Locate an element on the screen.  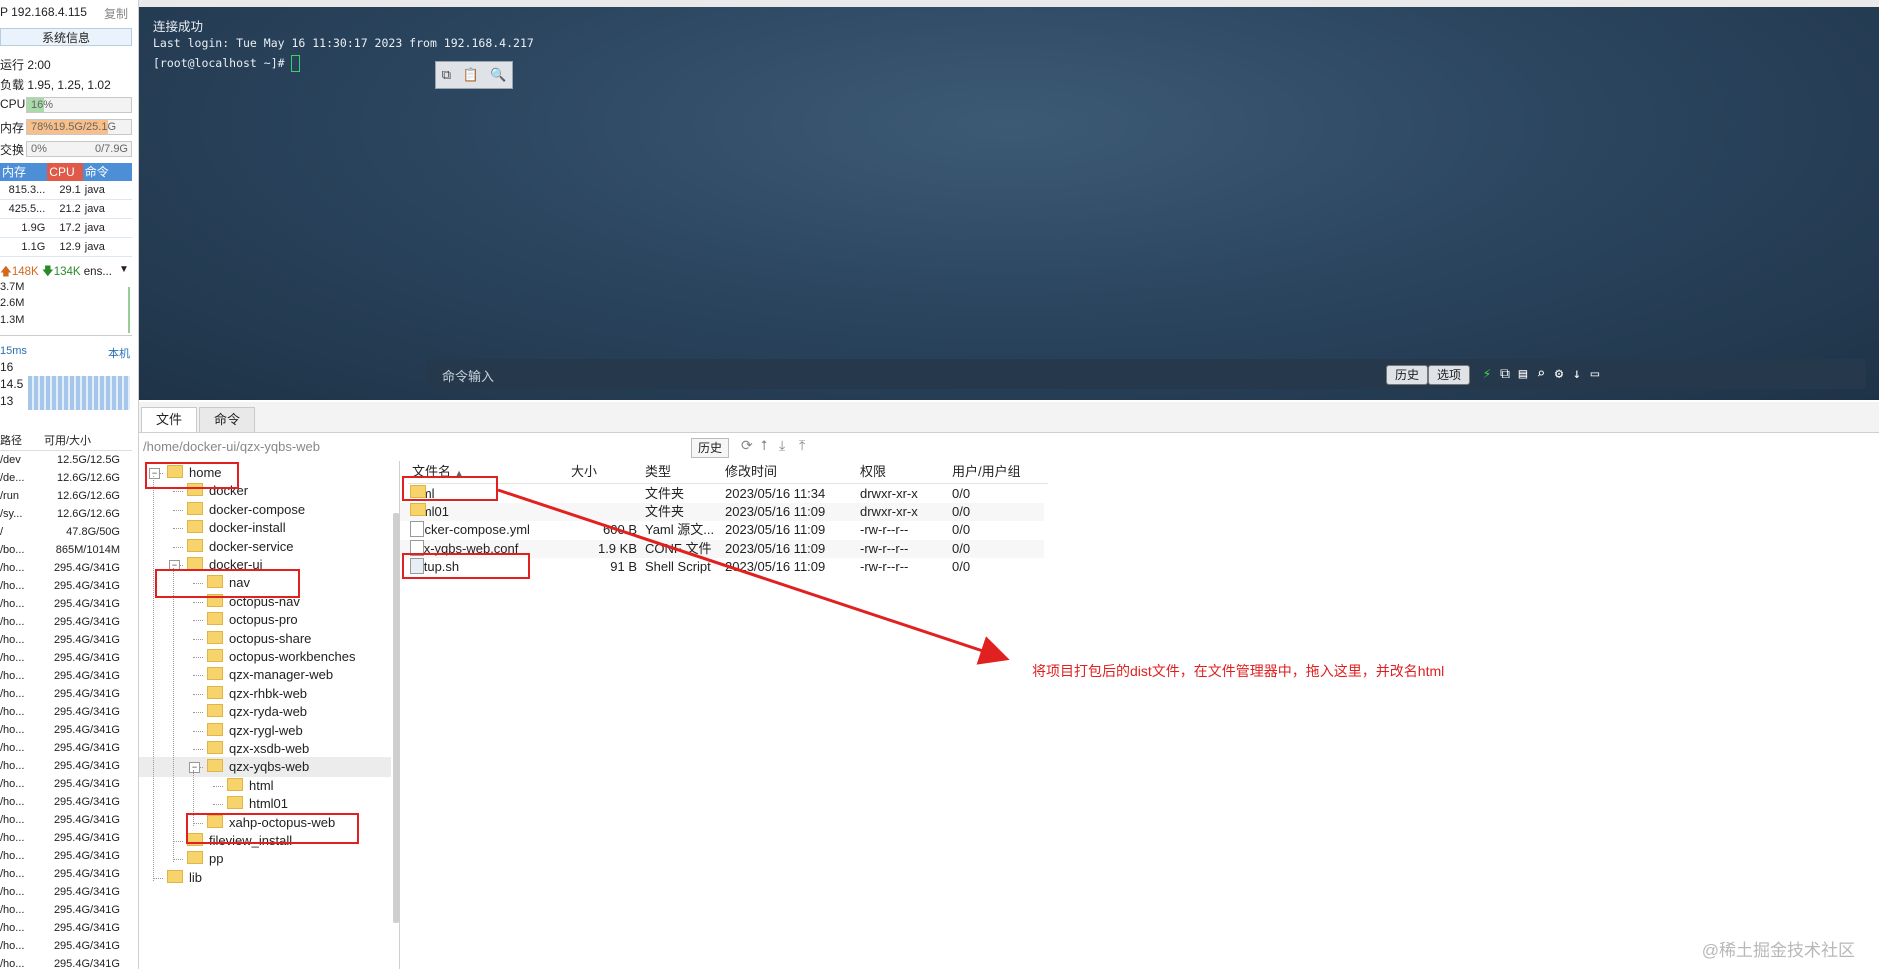
annotation-text: 将项目打包后的dist文件，在文件管理器中，拖入这里，并改名html is located at coordinates (1238, 671).